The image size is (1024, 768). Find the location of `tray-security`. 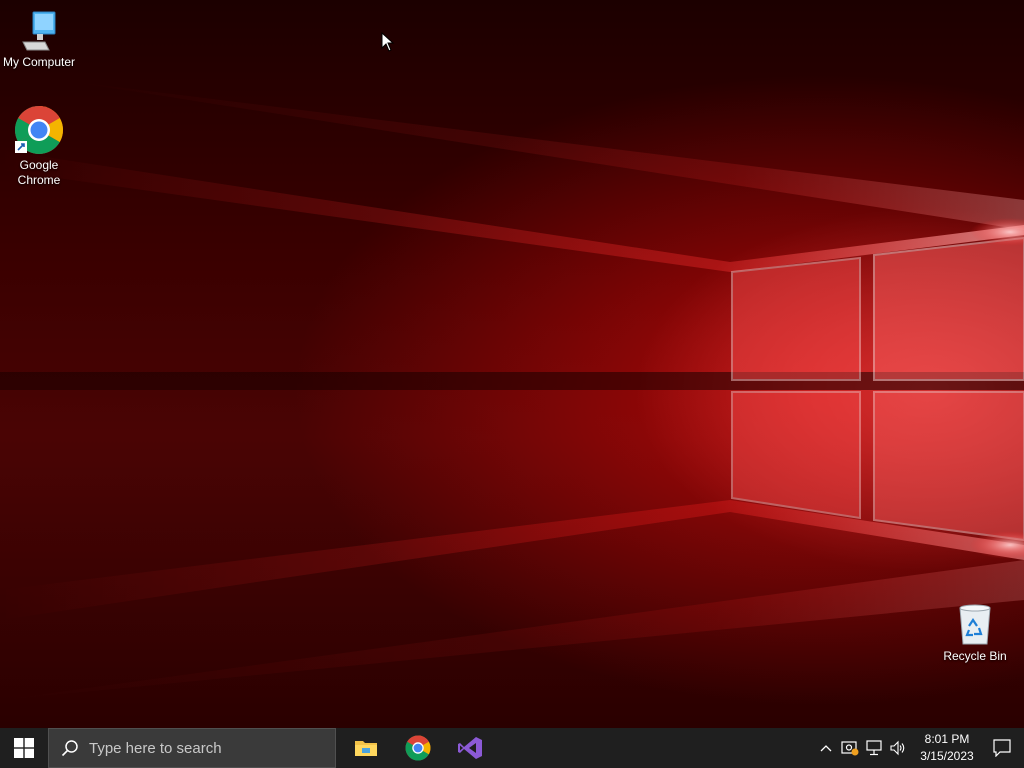

tray-security is located at coordinates (850, 748).